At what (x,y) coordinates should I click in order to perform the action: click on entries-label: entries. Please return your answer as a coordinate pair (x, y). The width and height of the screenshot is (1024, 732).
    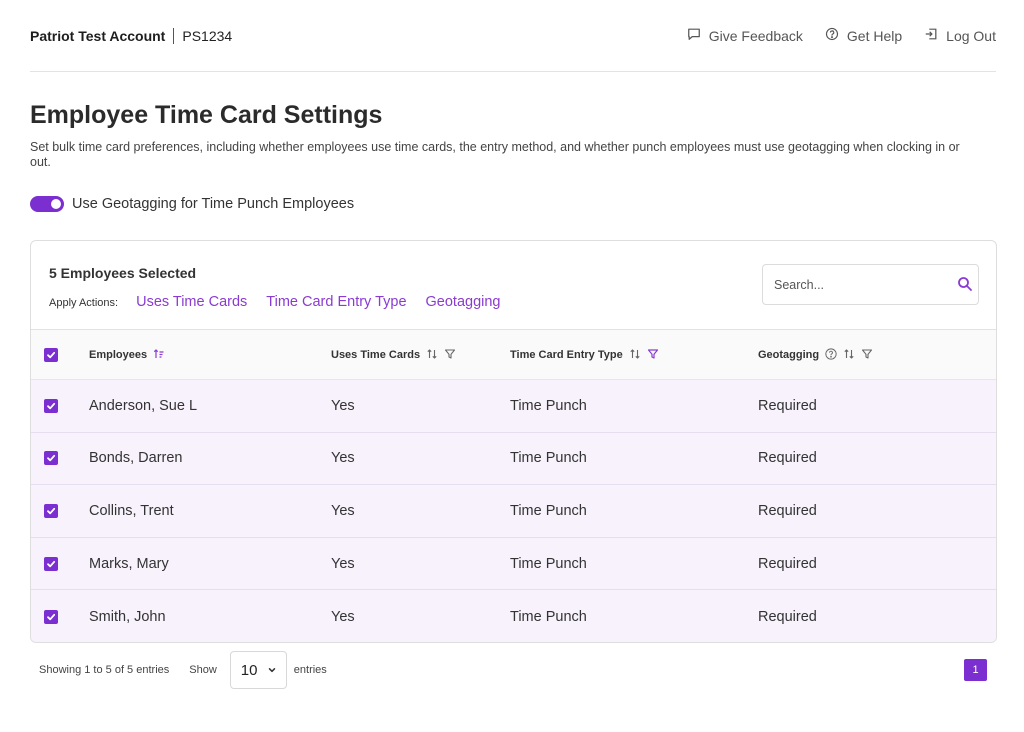
    Looking at the image, I should click on (310, 670).